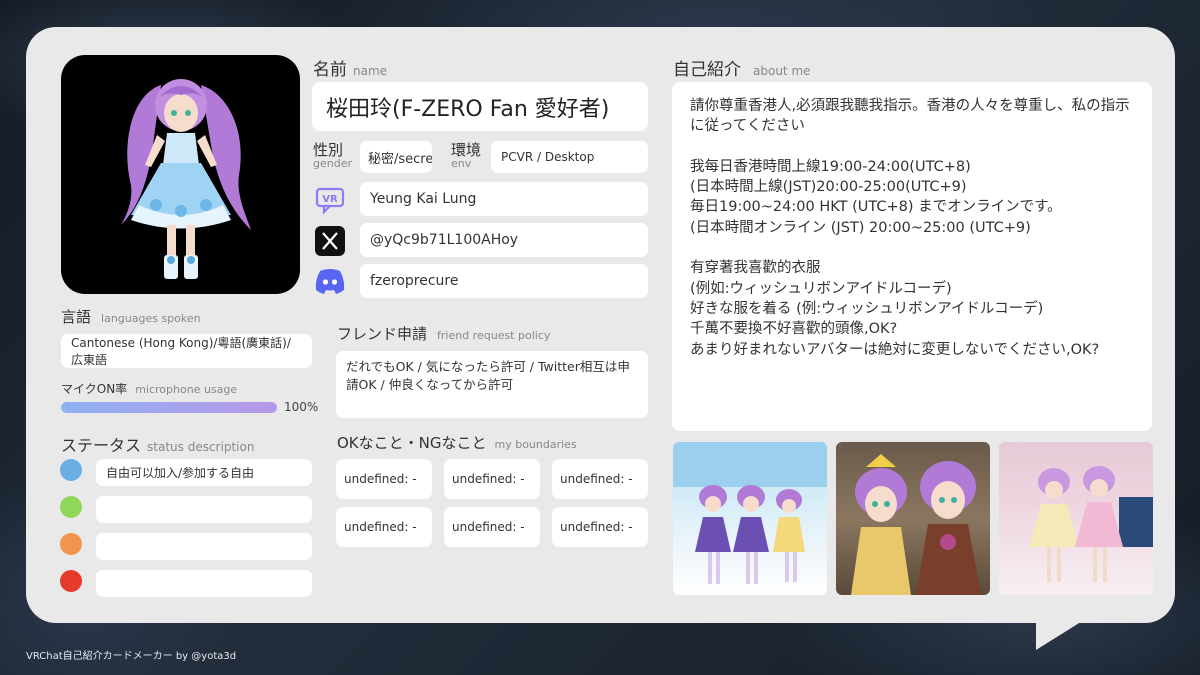  Describe the element at coordinates (504, 281) in the screenshot. I see `discord-username: fzeroprecure` at that location.